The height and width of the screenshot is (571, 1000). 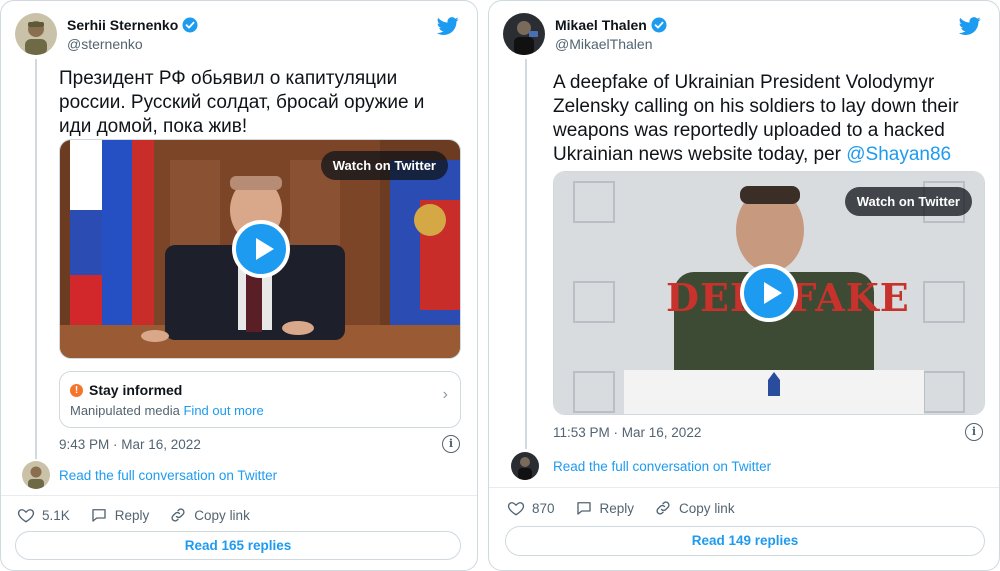 I want to click on mention-link: @Shayan86, so click(x=898, y=154).